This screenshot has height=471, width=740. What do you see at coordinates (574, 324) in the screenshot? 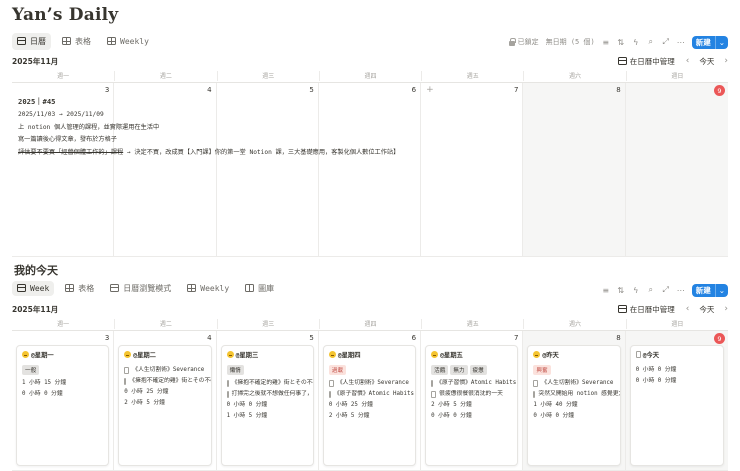
I see `weekday-label: 週六` at bounding box center [574, 324].